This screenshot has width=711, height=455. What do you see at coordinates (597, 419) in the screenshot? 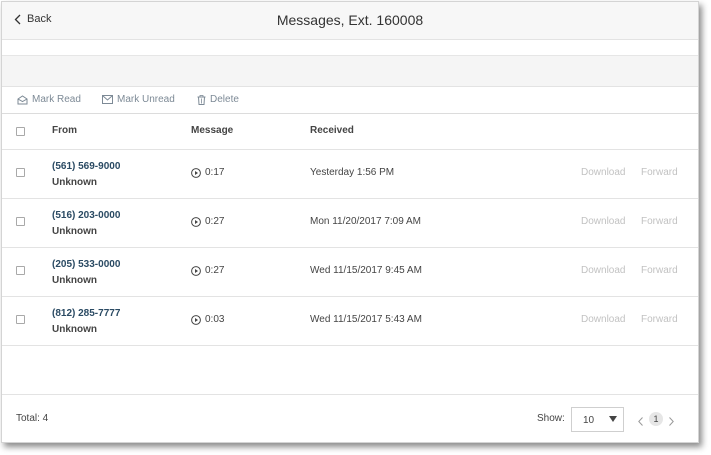
I see `page-size-select: 10` at bounding box center [597, 419].